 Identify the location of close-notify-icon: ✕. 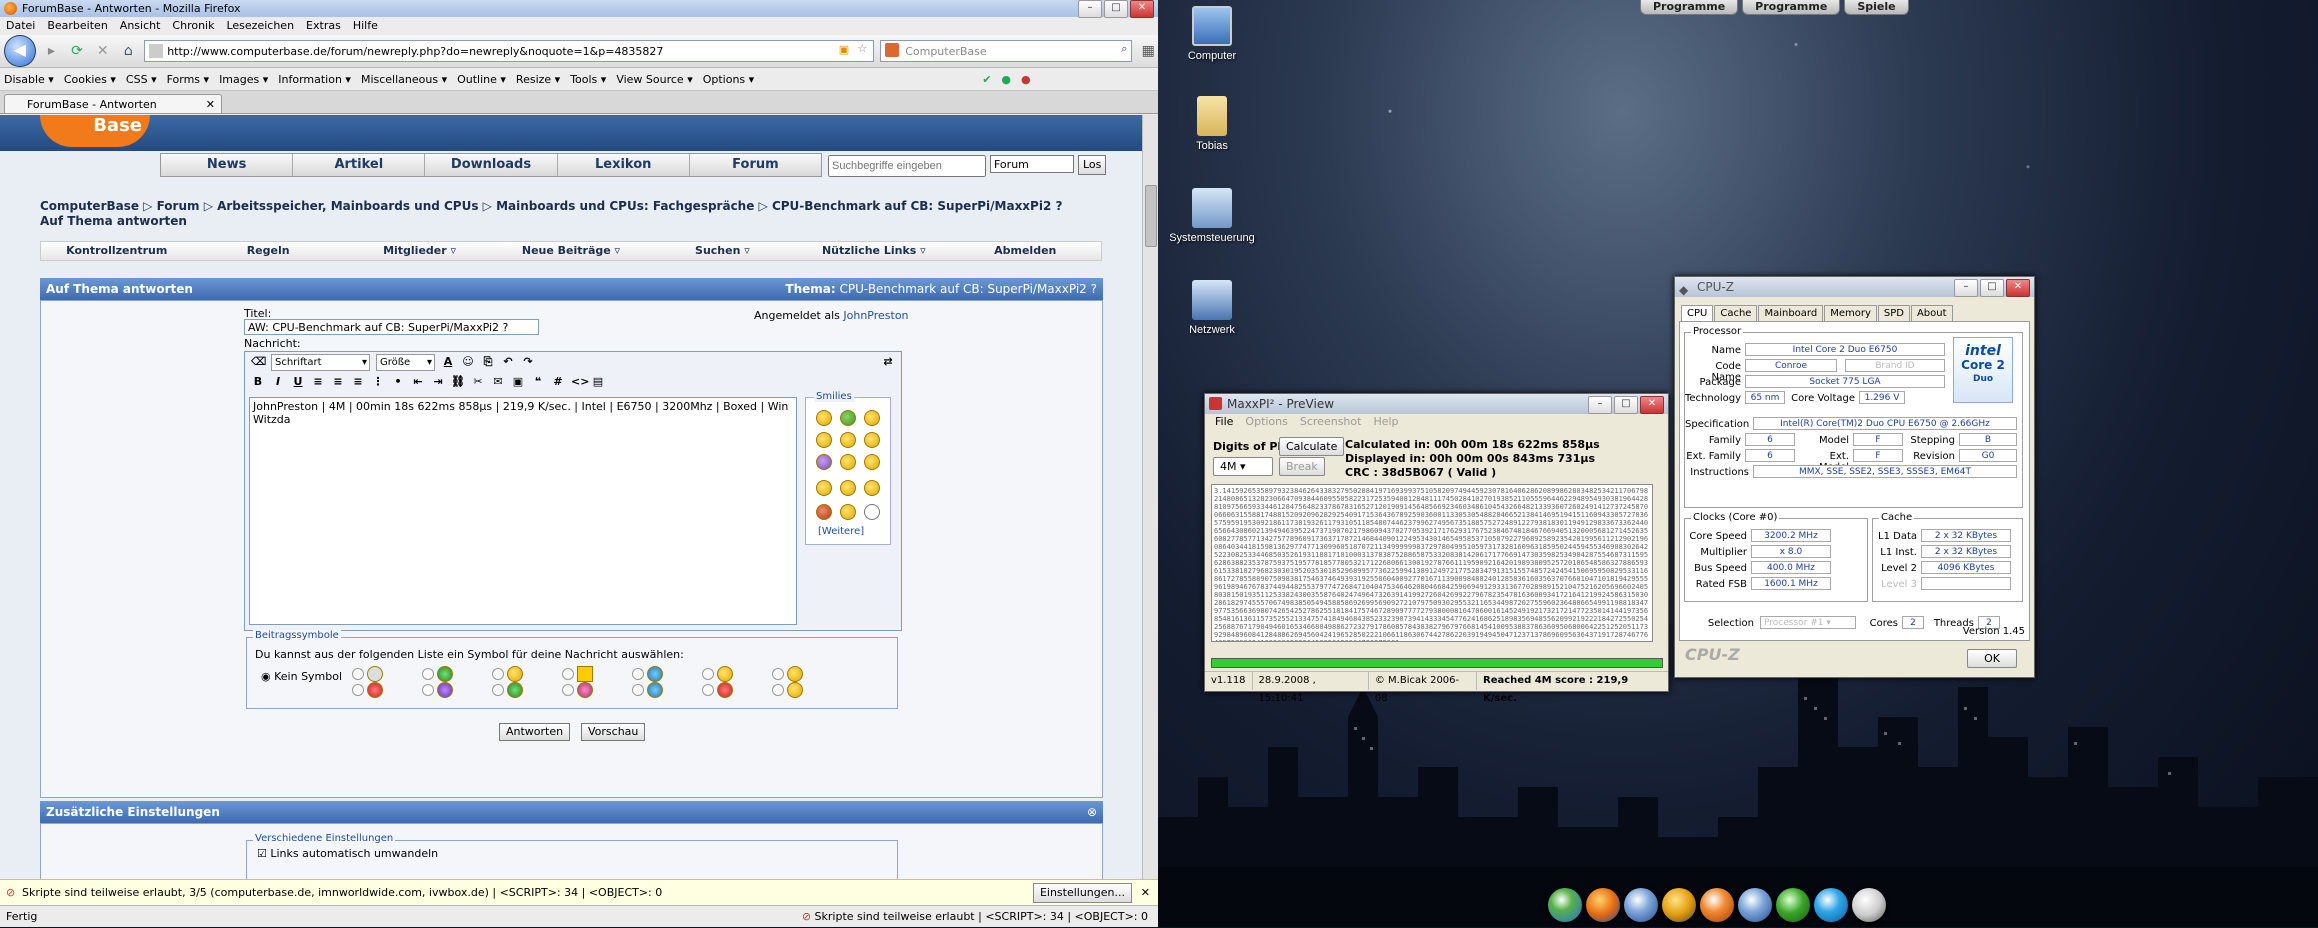
(1145, 893).